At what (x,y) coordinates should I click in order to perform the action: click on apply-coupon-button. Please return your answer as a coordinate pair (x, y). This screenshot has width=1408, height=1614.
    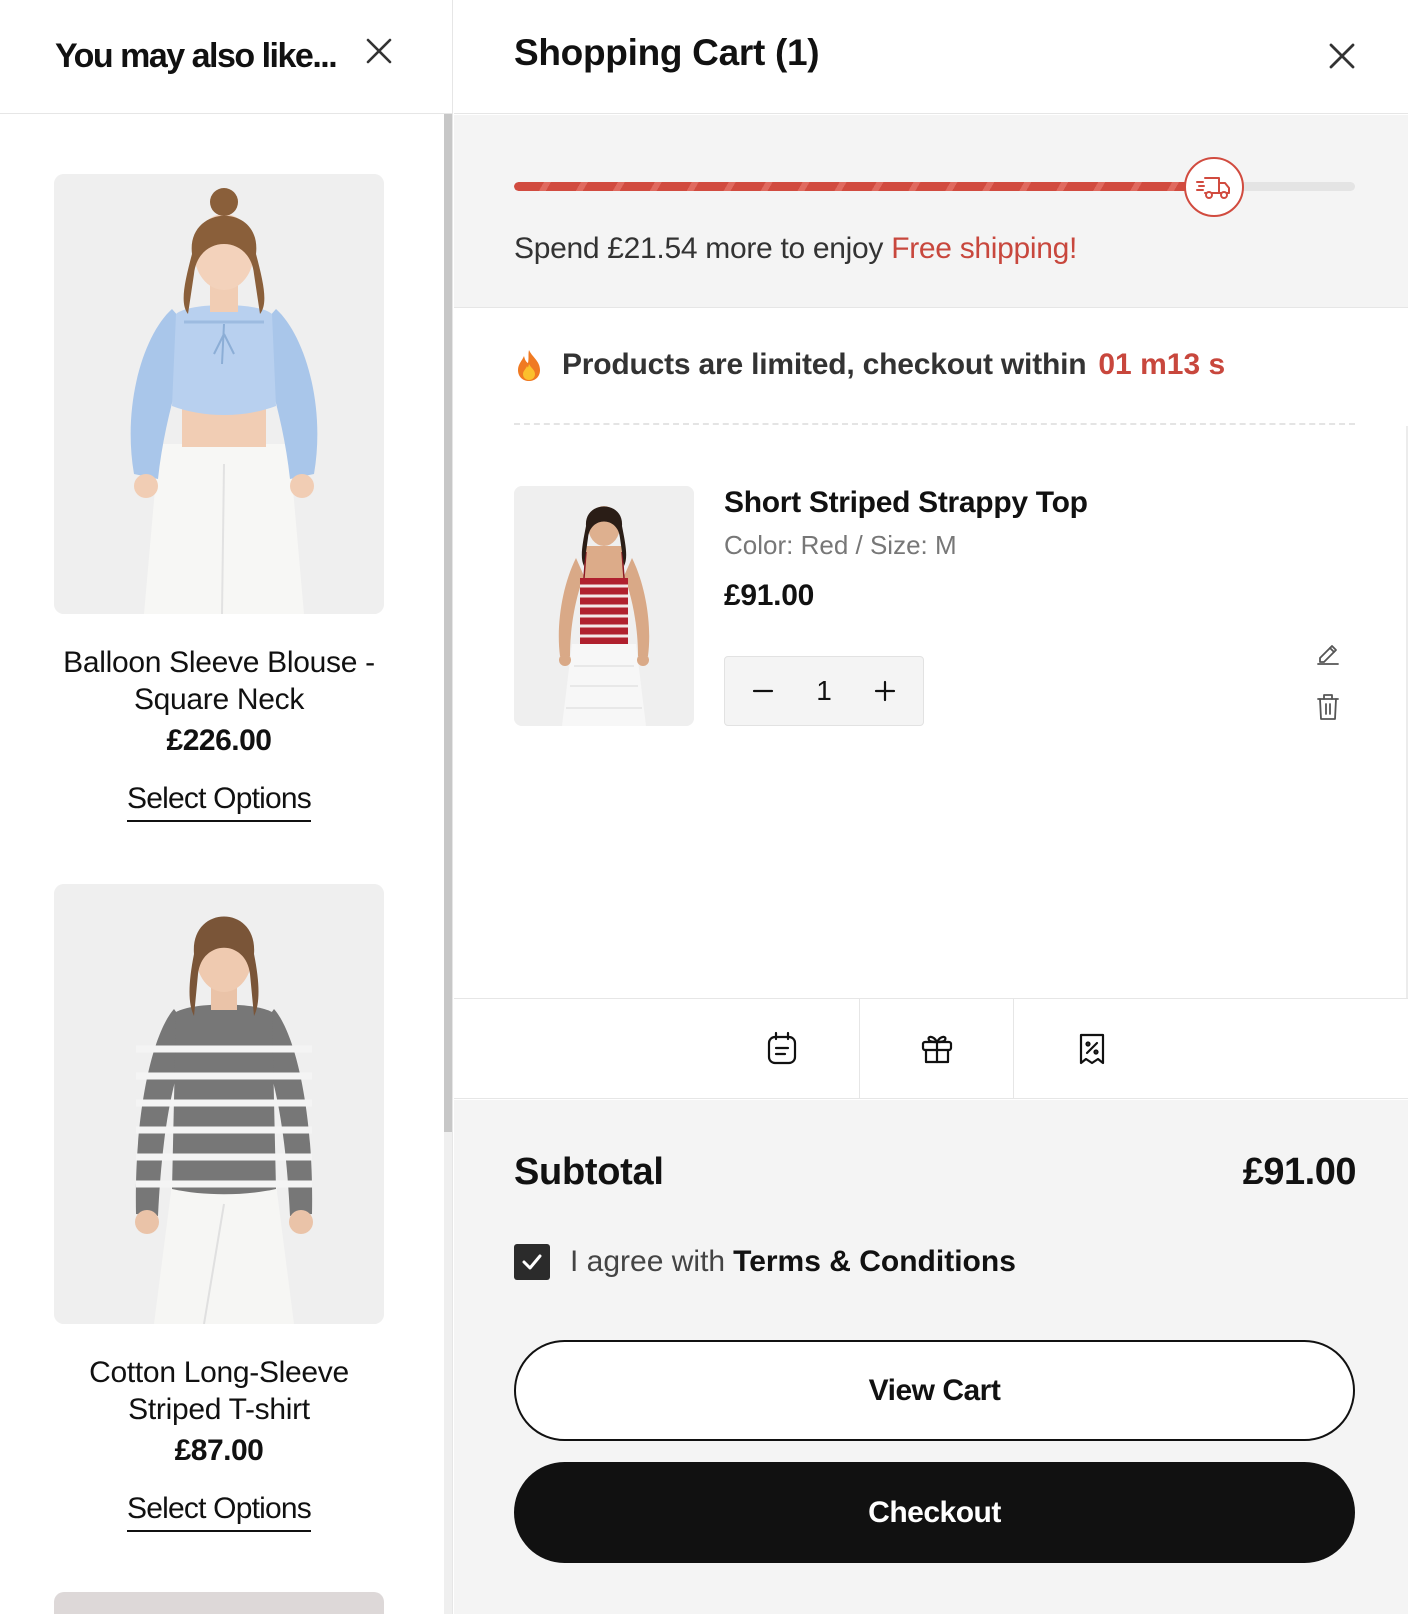
    Looking at the image, I should click on (1091, 1049).